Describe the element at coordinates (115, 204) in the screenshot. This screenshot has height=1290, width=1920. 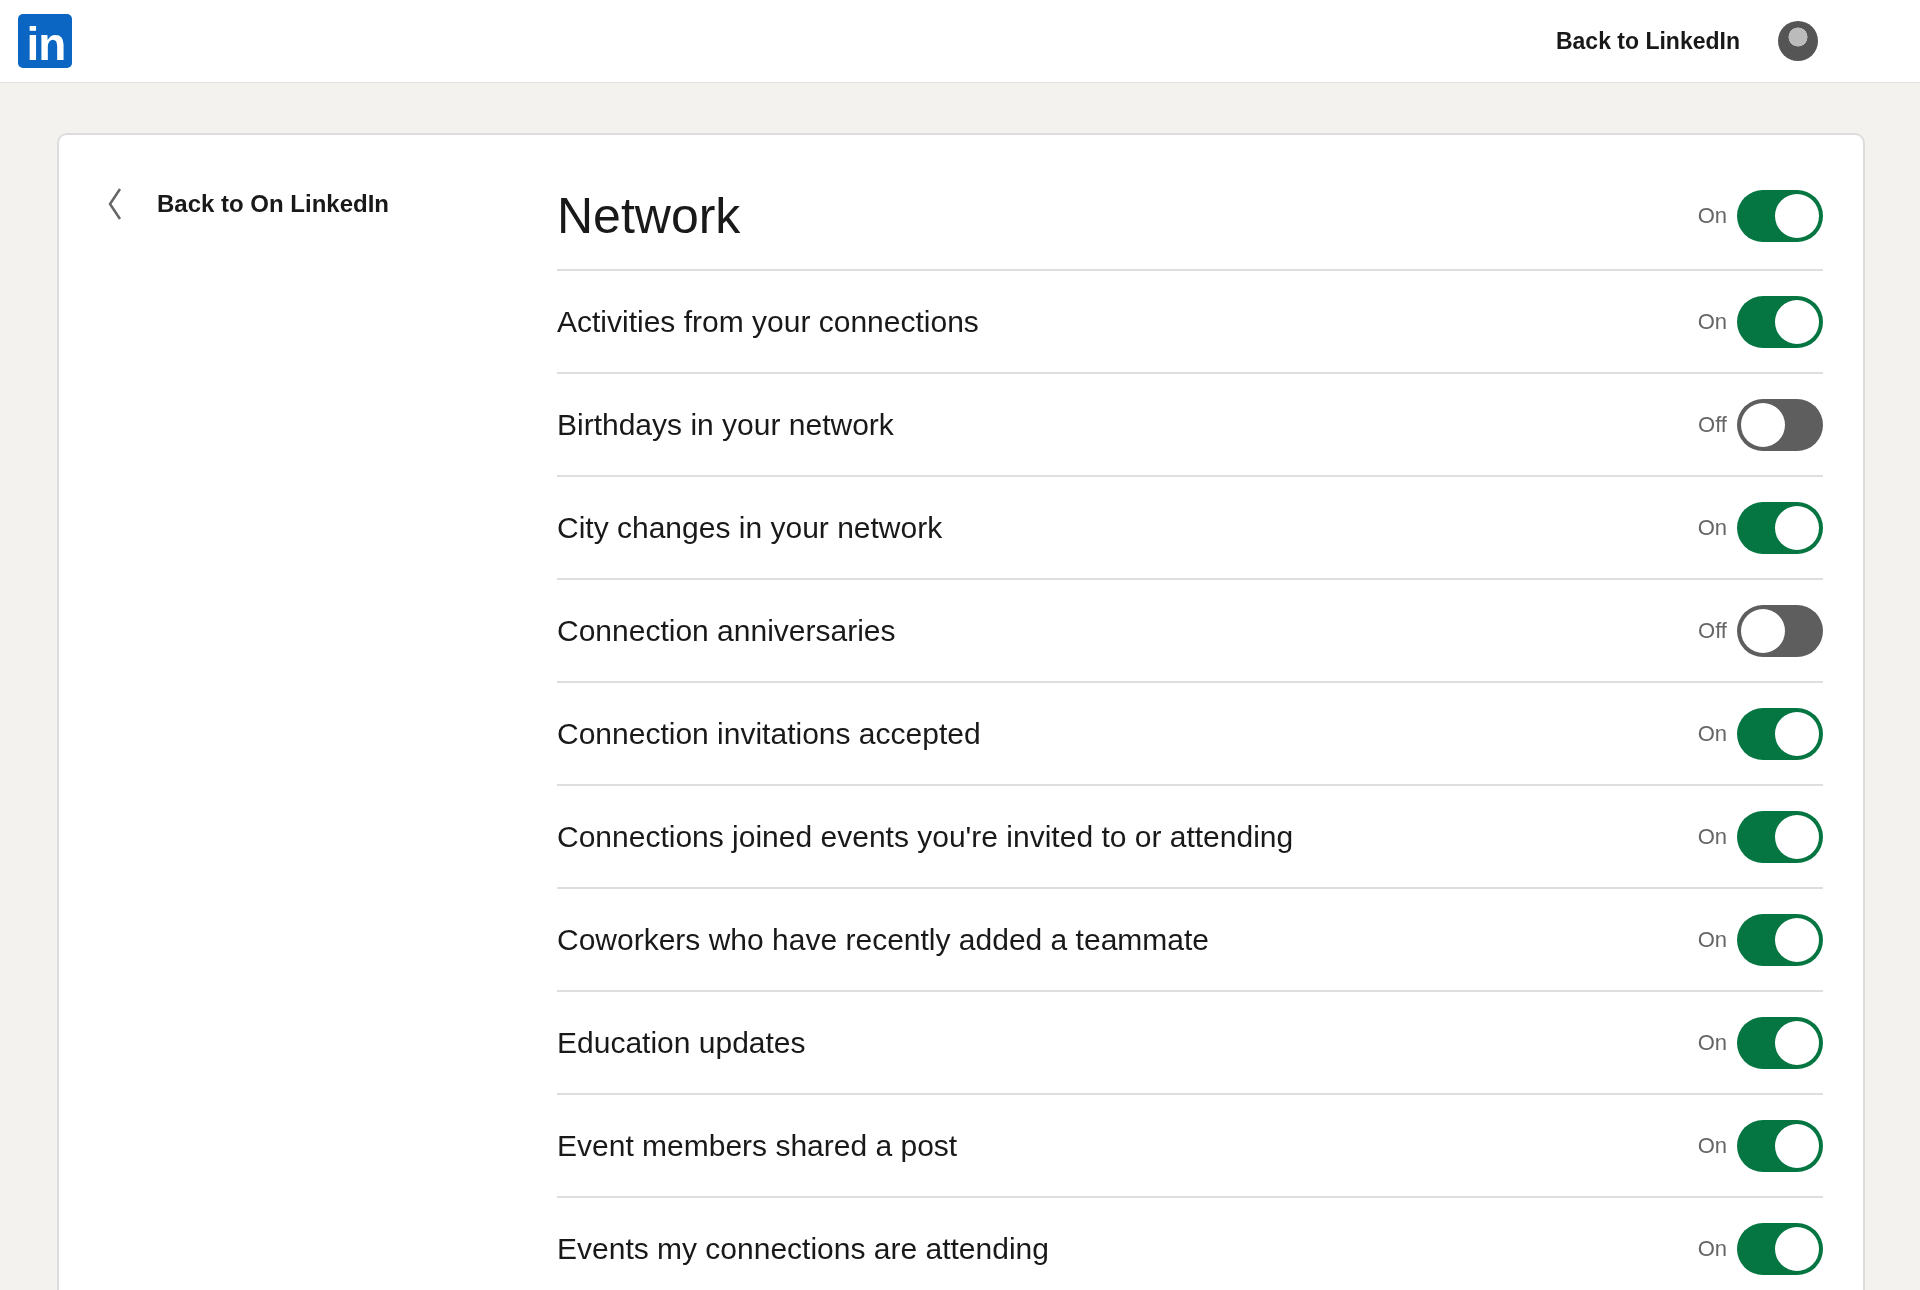
I see `chevron-left-icon` at that location.